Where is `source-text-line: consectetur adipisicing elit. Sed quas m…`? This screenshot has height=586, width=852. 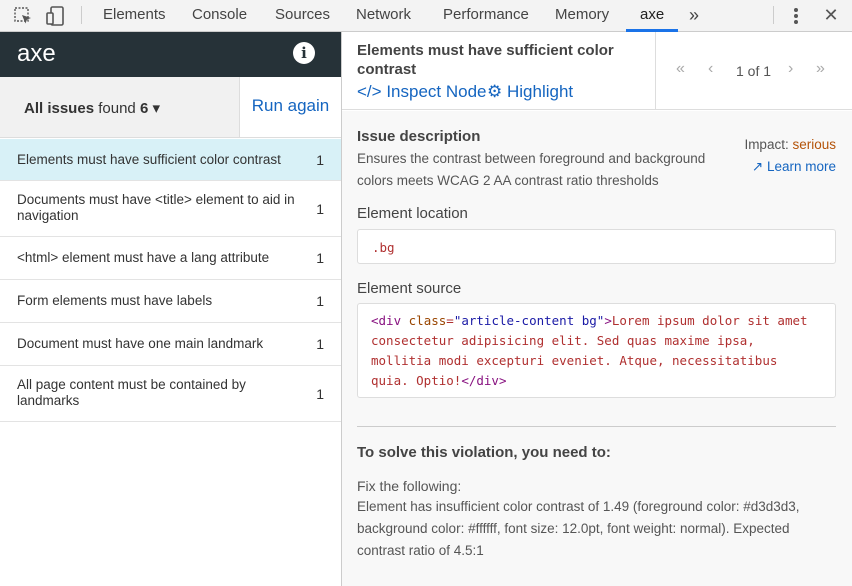 source-text-line: consectetur adipisicing elit. Sed quas m… is located at coordinates (563, 340).